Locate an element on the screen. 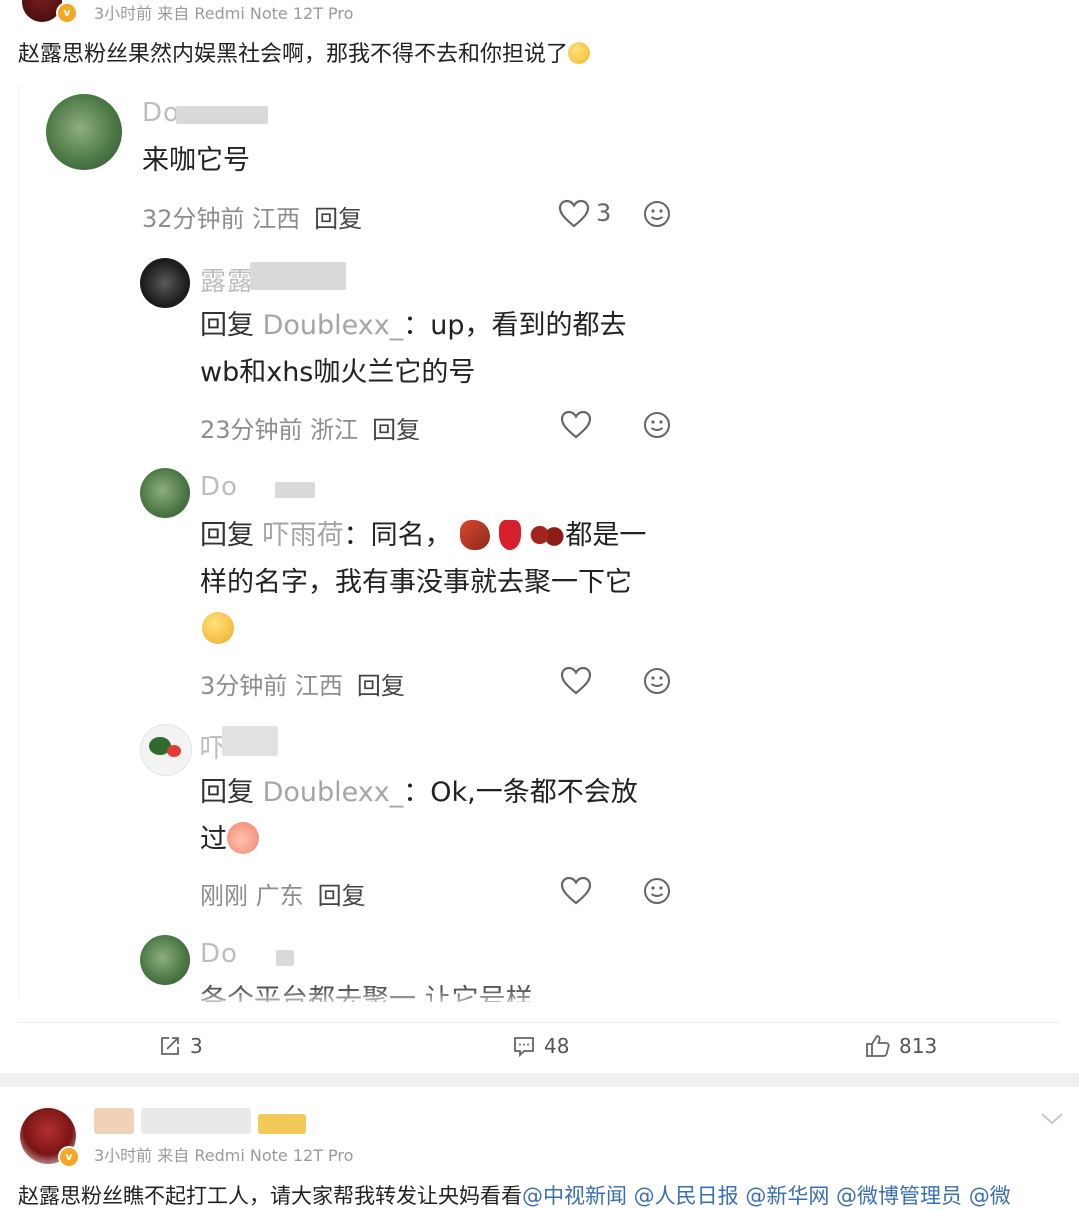 This screenshot has height=1210, width=1079. grimace-emoji-icon is located at coordinates (579, 53).